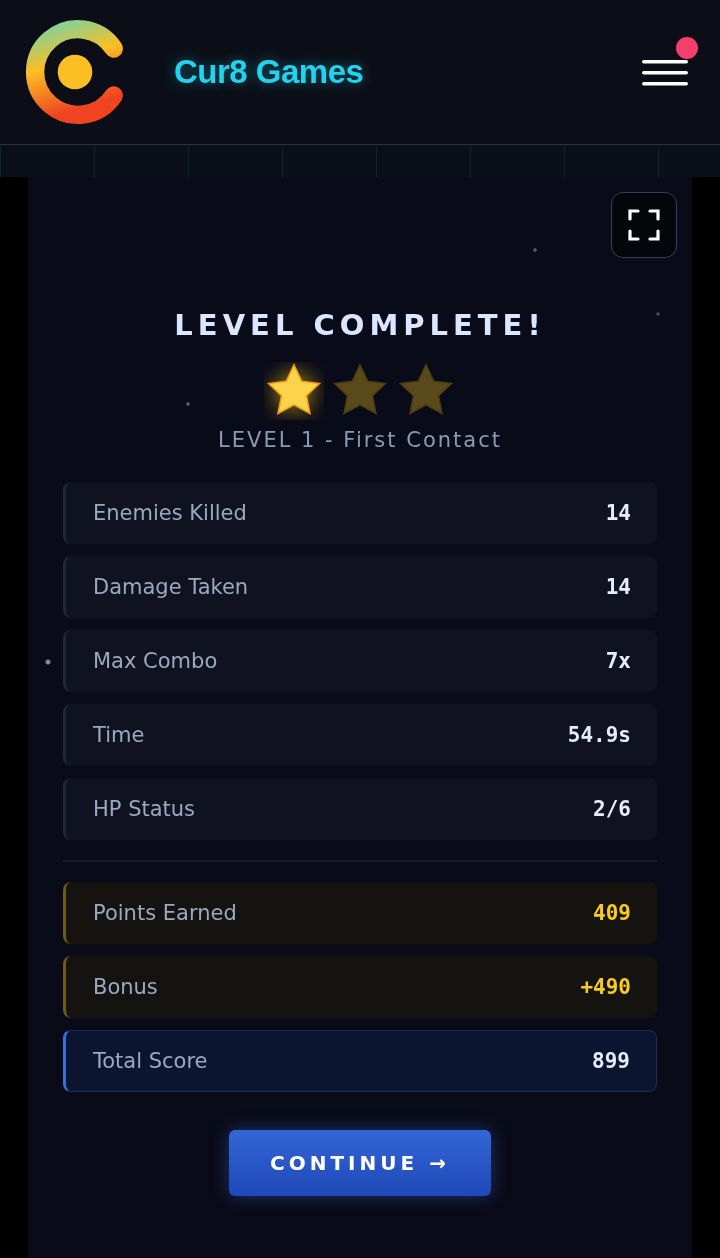 The height and width of the screenshot is (1258, 720). I want to click on stat-label: HP Status, so click(144, 809).